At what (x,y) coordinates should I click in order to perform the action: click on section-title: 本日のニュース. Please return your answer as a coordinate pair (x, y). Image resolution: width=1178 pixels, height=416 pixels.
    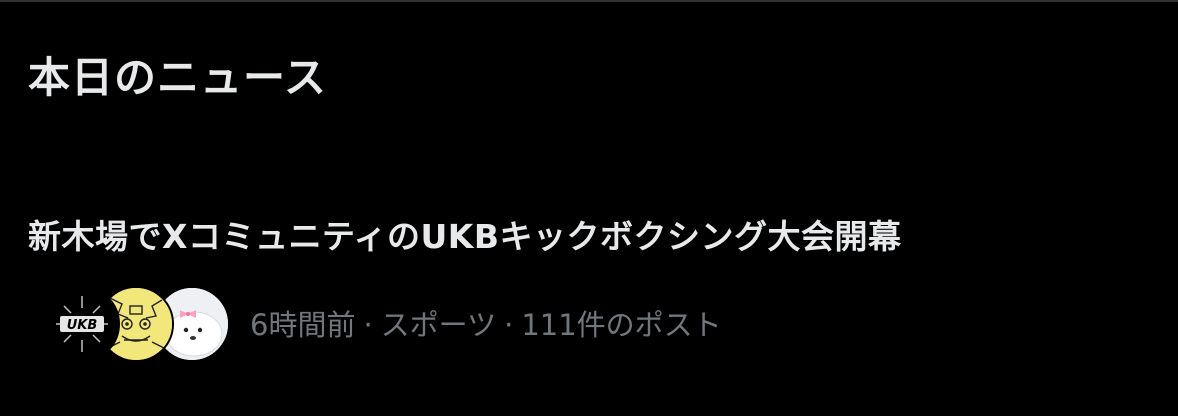
    Looking at the image, I should click on (177, 77).